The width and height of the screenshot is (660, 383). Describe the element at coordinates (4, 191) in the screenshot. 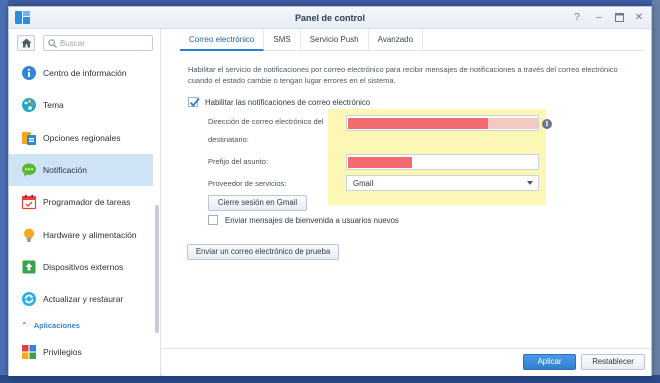

I see `desktop-background-left` at that location.